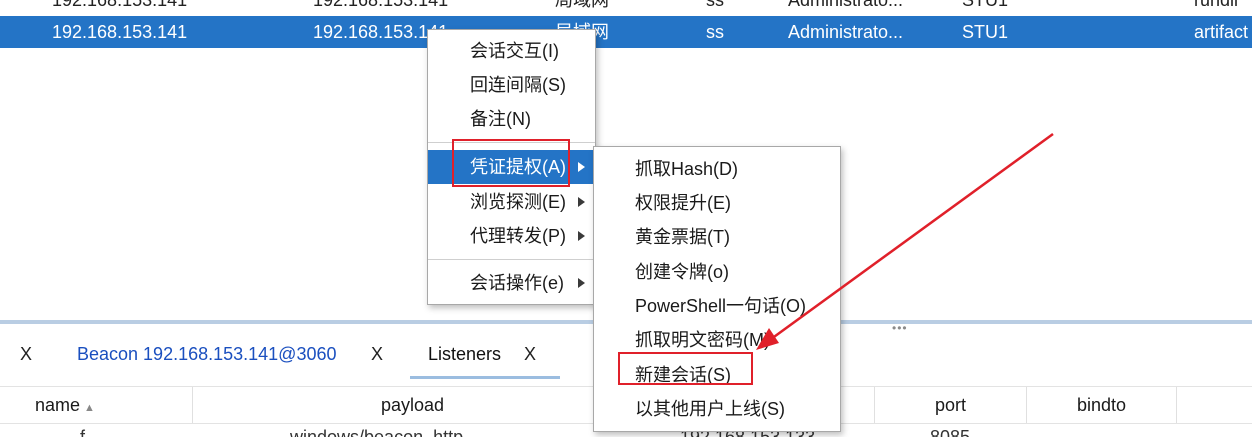 This screenshot has width=1252, height=437. Describe the element at coordinates (26, 354) in the screenshot. I see `console-tab-close-button: X` at that location.